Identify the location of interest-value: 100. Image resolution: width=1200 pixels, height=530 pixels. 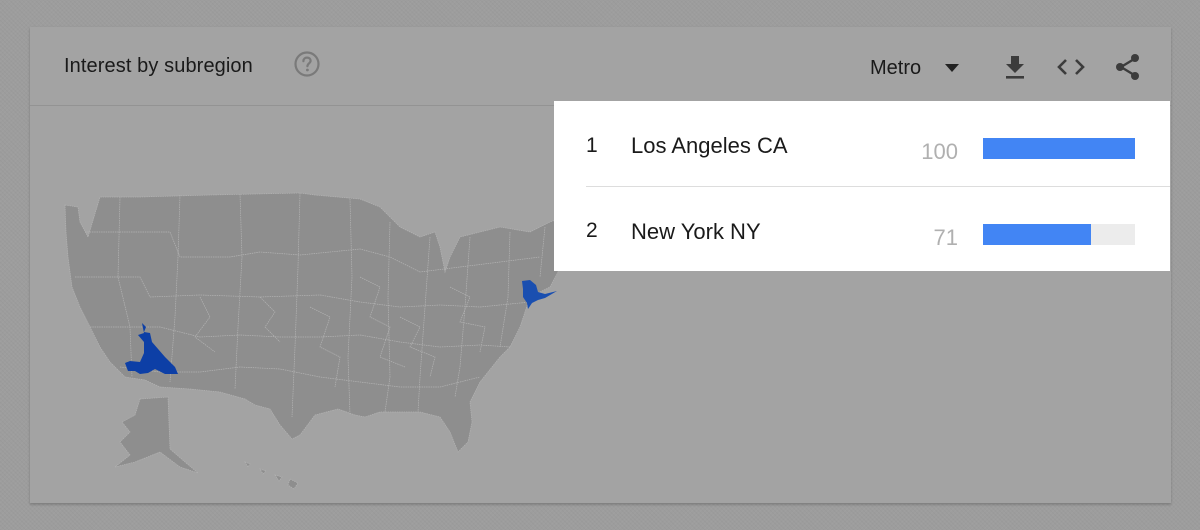
(939, 151).